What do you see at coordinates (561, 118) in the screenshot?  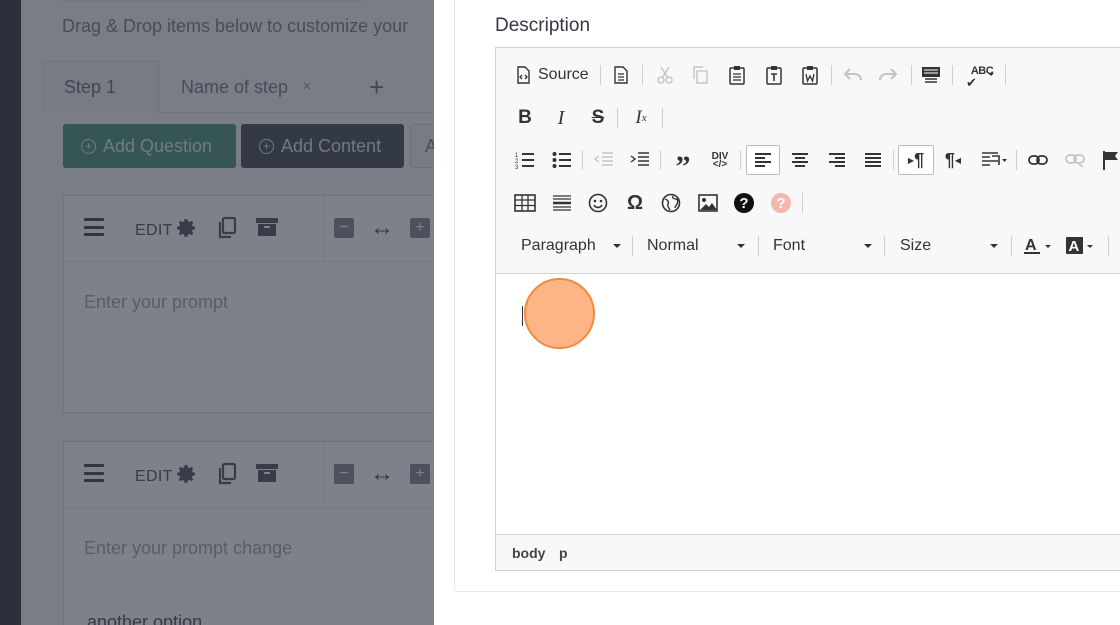 I see `italic-icon: I` at bounding box center [561, 118].